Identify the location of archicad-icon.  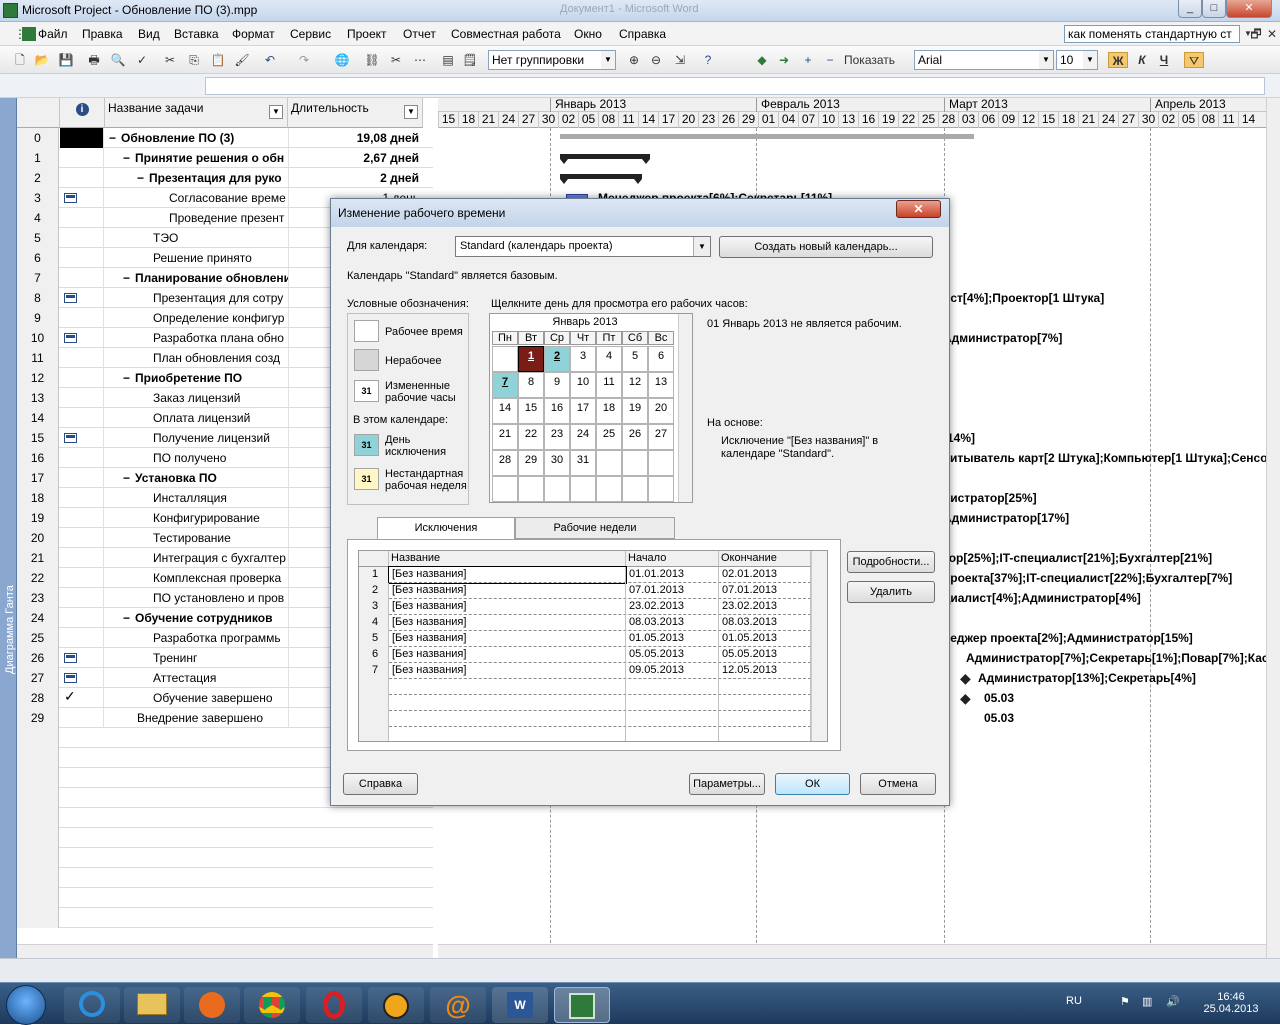
(396, 1005).